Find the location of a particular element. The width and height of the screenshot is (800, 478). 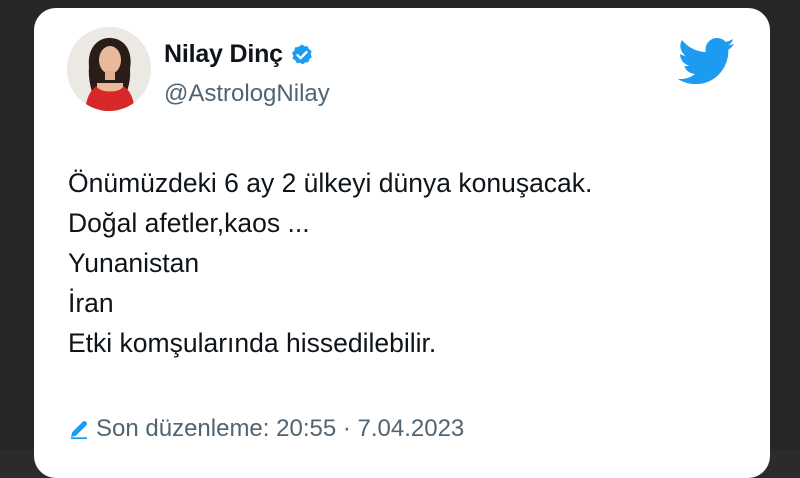

twitter-bird-icon is located at coordinates (706, 62).